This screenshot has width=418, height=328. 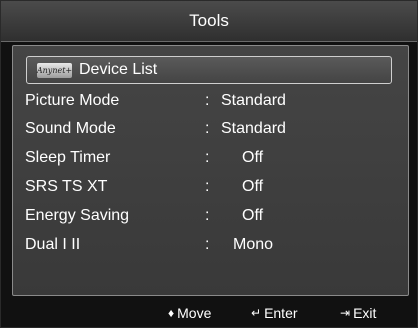 I want to click on device-list-item: Anynet+ Device List, so click(x=209, y=70).